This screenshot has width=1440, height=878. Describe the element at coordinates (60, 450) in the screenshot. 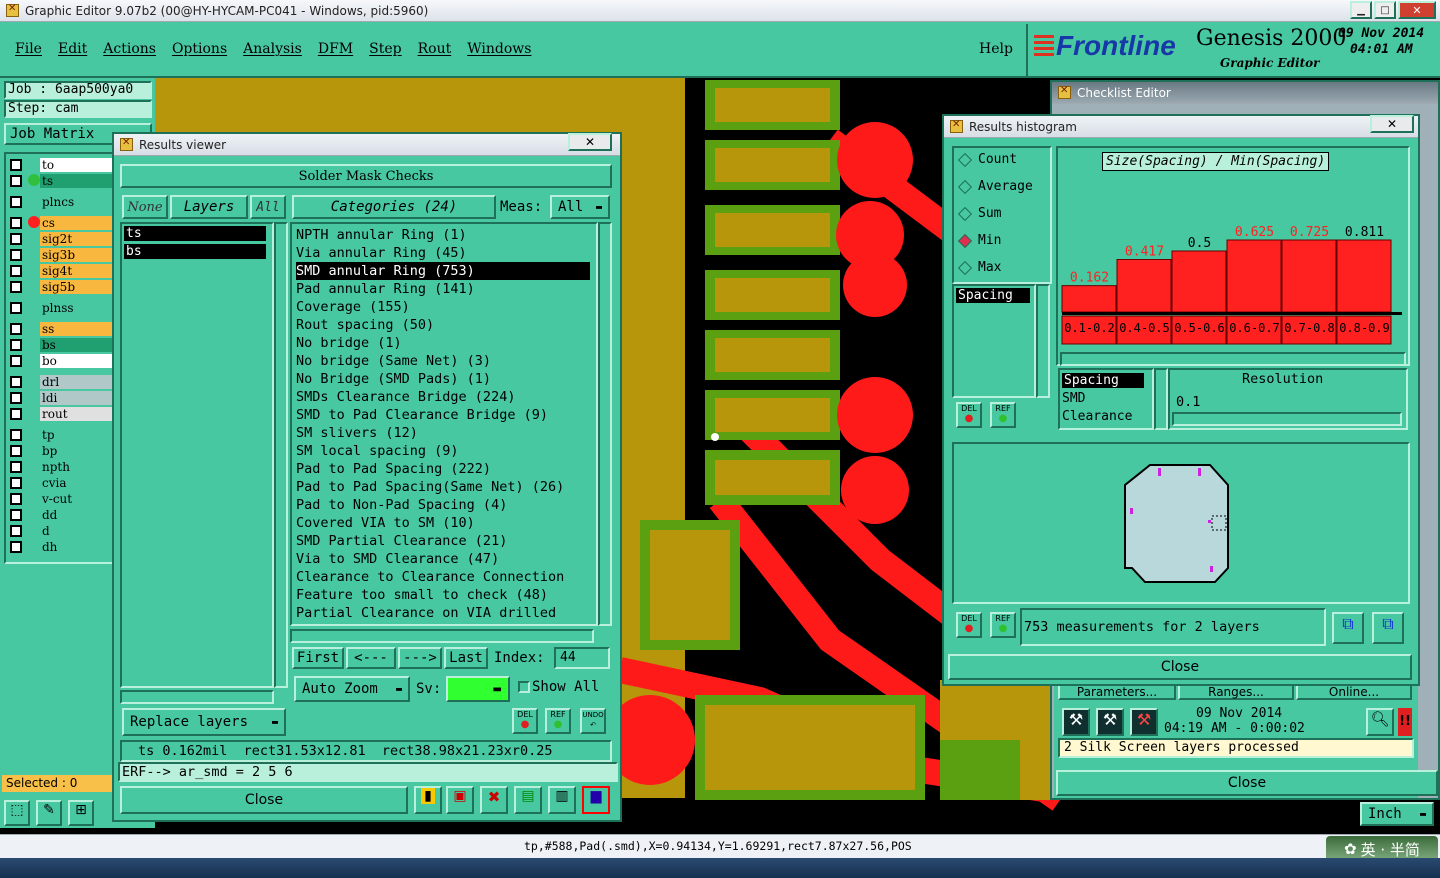

I see `layer-row-bp: bp` at that location.